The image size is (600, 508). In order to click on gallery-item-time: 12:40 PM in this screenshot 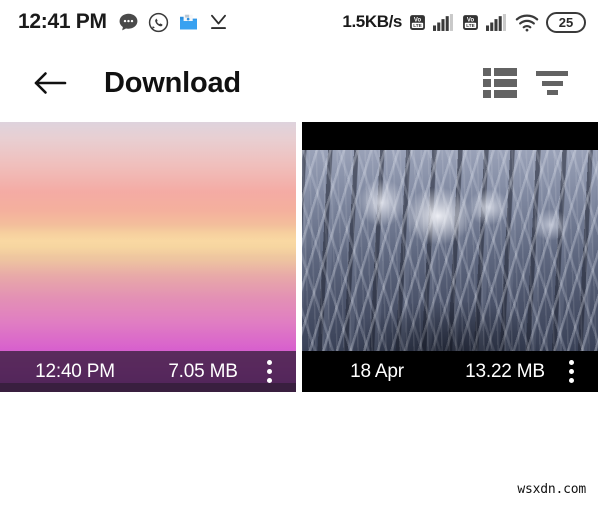, I will do `click(75, 371)`.